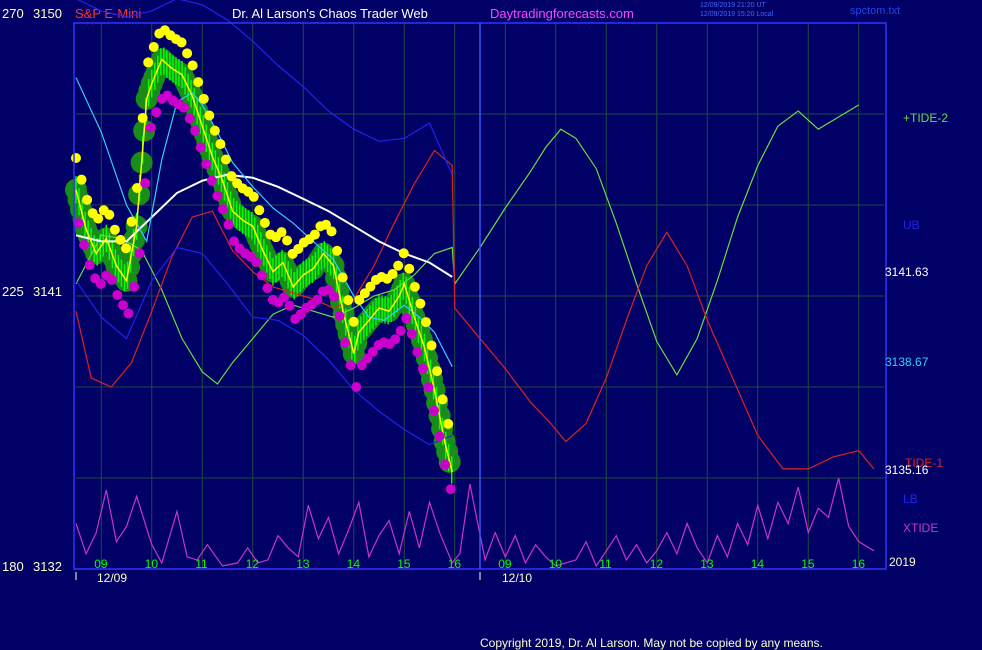 This screenshot has height=650, width=982. What do you see at coordinates (13, 13) in the screenshot?
I see `y-top-index-label: 270` at bounding box center [13, 13].